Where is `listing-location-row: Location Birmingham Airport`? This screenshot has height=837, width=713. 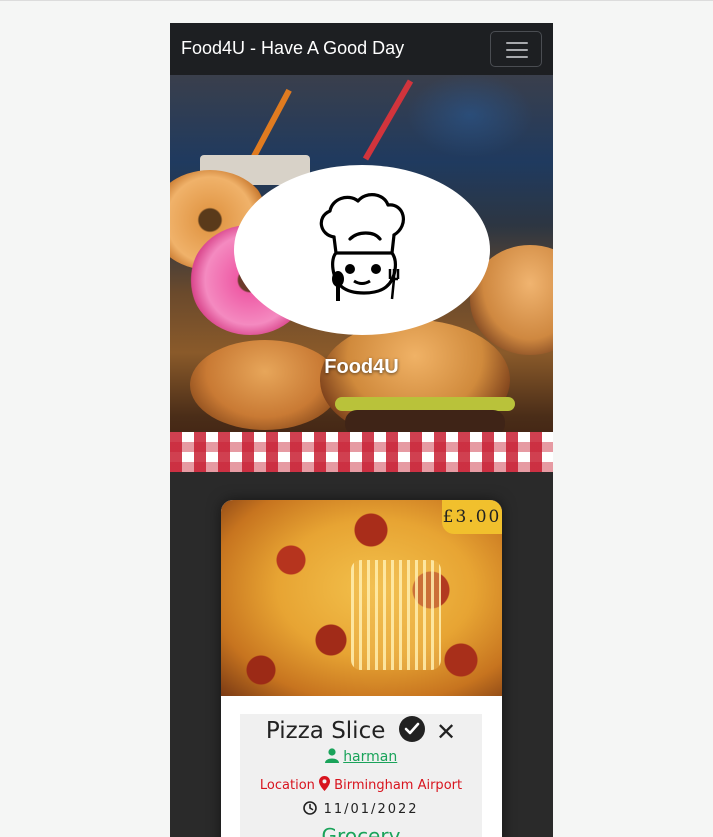 listing-location-row: Location Birmingham Airport is located at coordinates (361, 784).